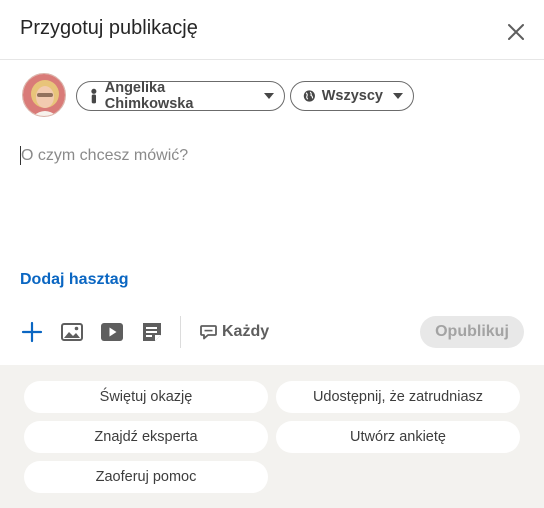 This screenshot has width=544, height=508. I want to click on author-selector: Angelika Chimkowska, so click(180, 96).